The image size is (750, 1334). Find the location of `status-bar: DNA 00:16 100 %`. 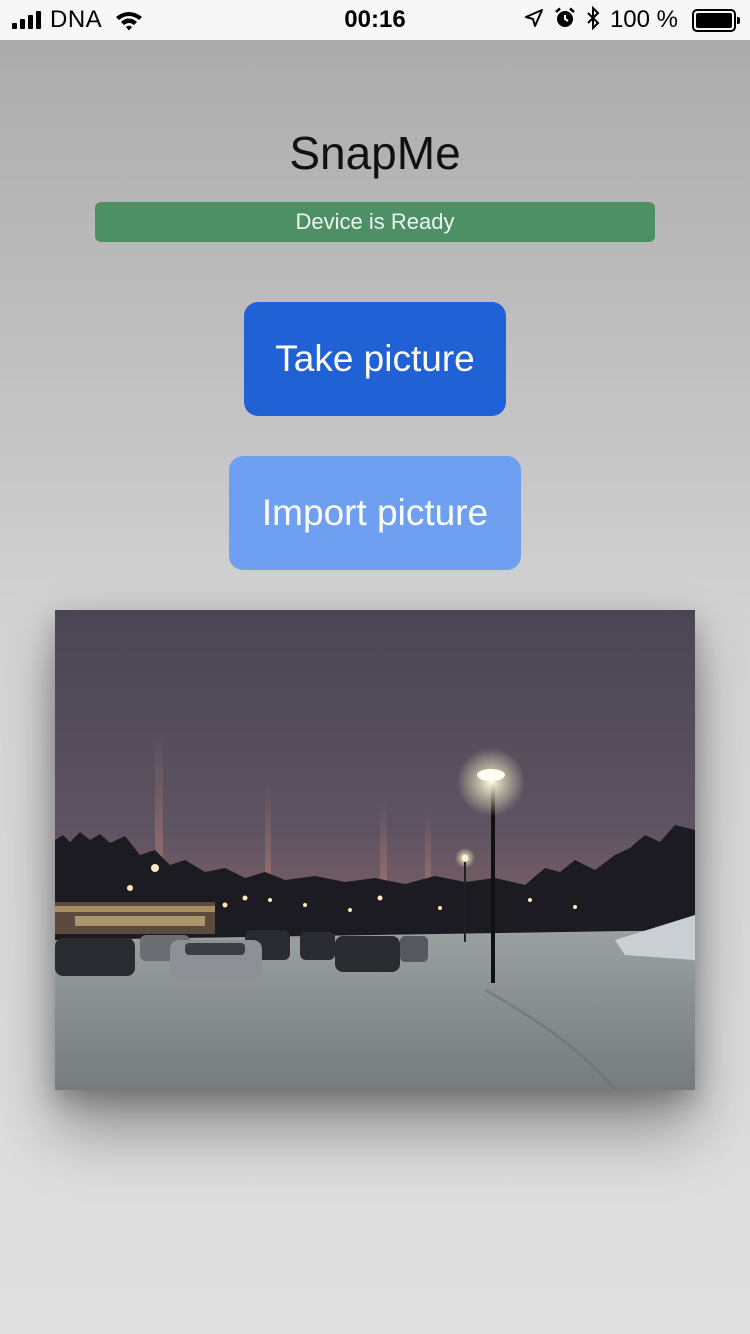

status-bar: DNA 00:16 100 % is located at coordinates (375, 20).